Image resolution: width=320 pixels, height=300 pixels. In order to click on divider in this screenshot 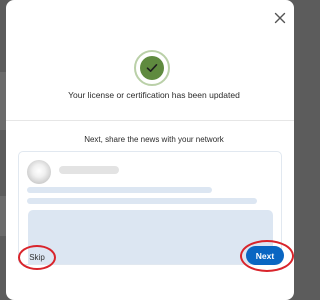, I will do `click(150, 120)`.